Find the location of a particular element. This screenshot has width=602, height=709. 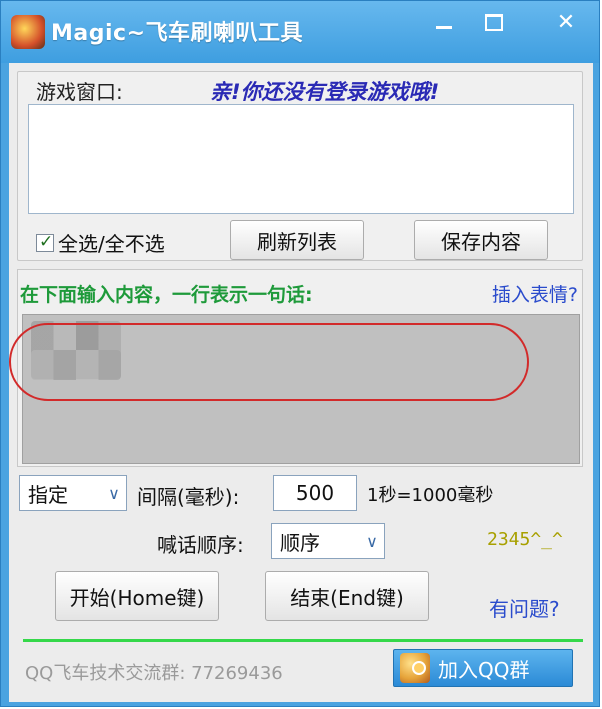

select-all-label: 全选/全不选 is located at coordinates (111, 244).